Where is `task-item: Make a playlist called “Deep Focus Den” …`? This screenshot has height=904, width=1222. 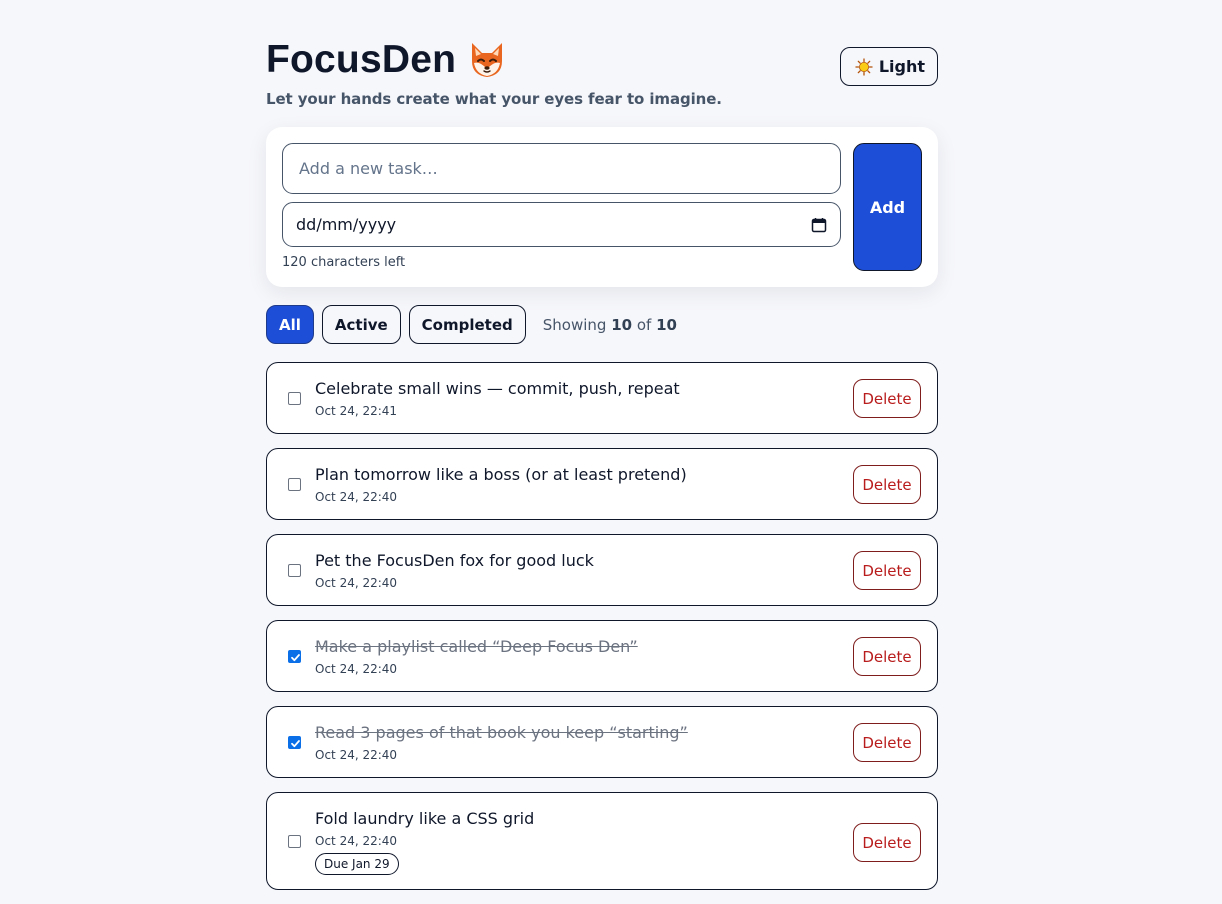 task-item: Make a playlist called “Deep Focus Den” … is located at coordinates (602, 656).